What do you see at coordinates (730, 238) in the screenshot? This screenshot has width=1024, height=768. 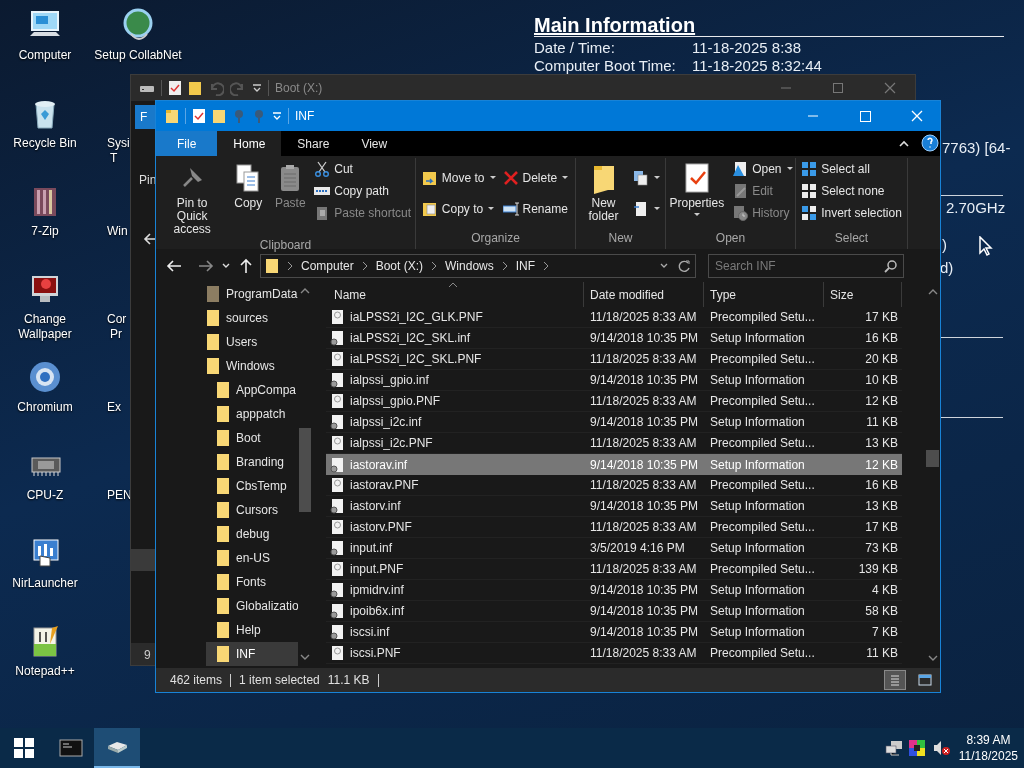 I see `ribbon-group-label: Open` at bounding box center [730, 238].